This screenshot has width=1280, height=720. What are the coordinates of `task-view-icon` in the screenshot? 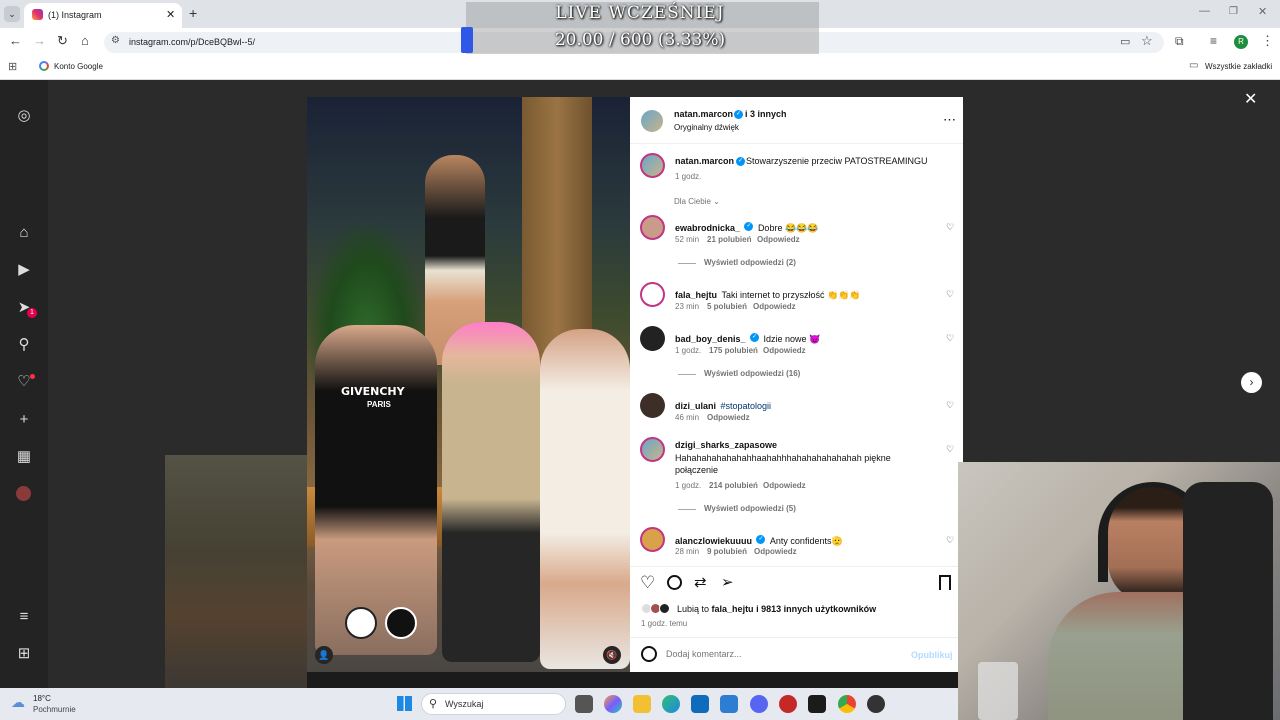 It's located at (584, 704).